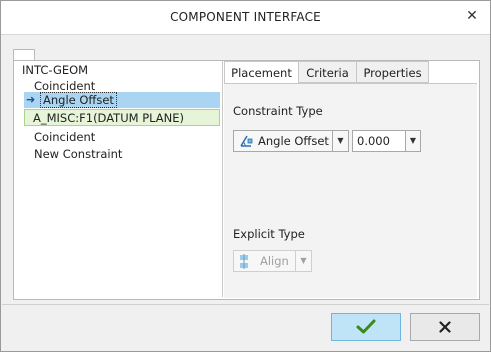  Describe the element at coordinates (31, 99) in the screenshot. I see `arrow-right-icon: ➜` at that location.